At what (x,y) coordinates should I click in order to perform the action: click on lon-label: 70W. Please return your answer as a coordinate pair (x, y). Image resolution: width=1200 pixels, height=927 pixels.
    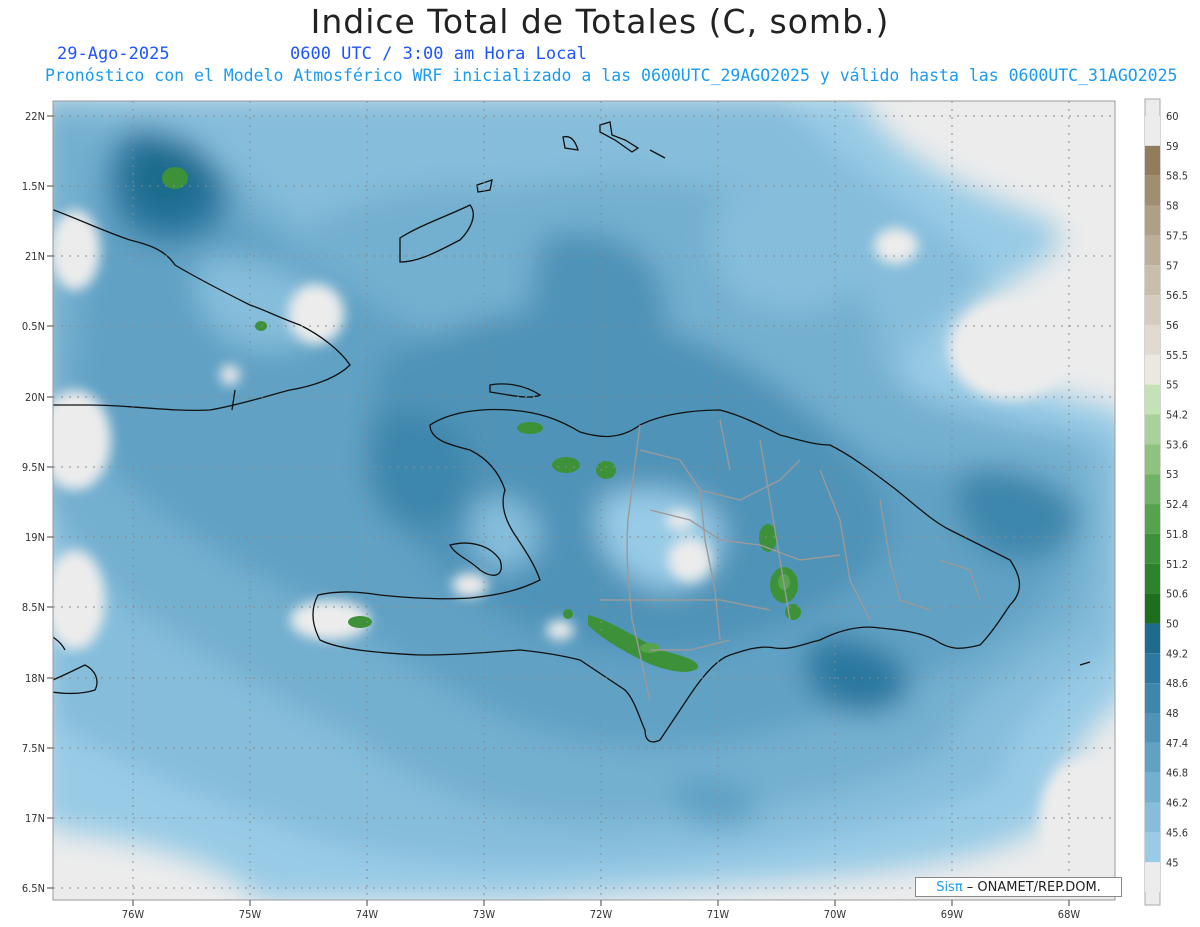
    Looking at the image, I should click on (835, 914).